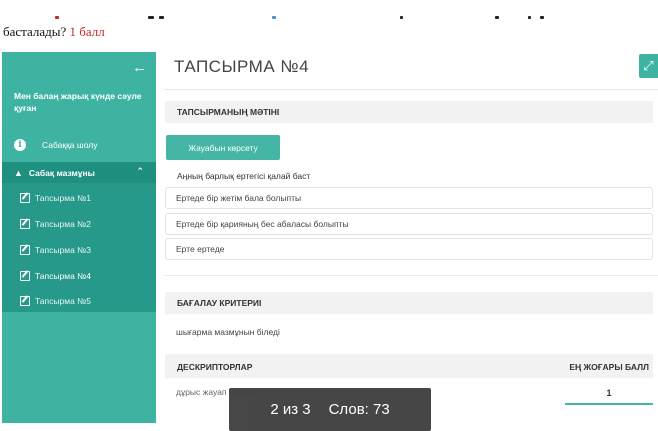 The width and height of the screenshot is (658, 431). I want to click on criteria-section-header: БАҒАЛАУ КРИТЕРИІ, so click(409, 303).